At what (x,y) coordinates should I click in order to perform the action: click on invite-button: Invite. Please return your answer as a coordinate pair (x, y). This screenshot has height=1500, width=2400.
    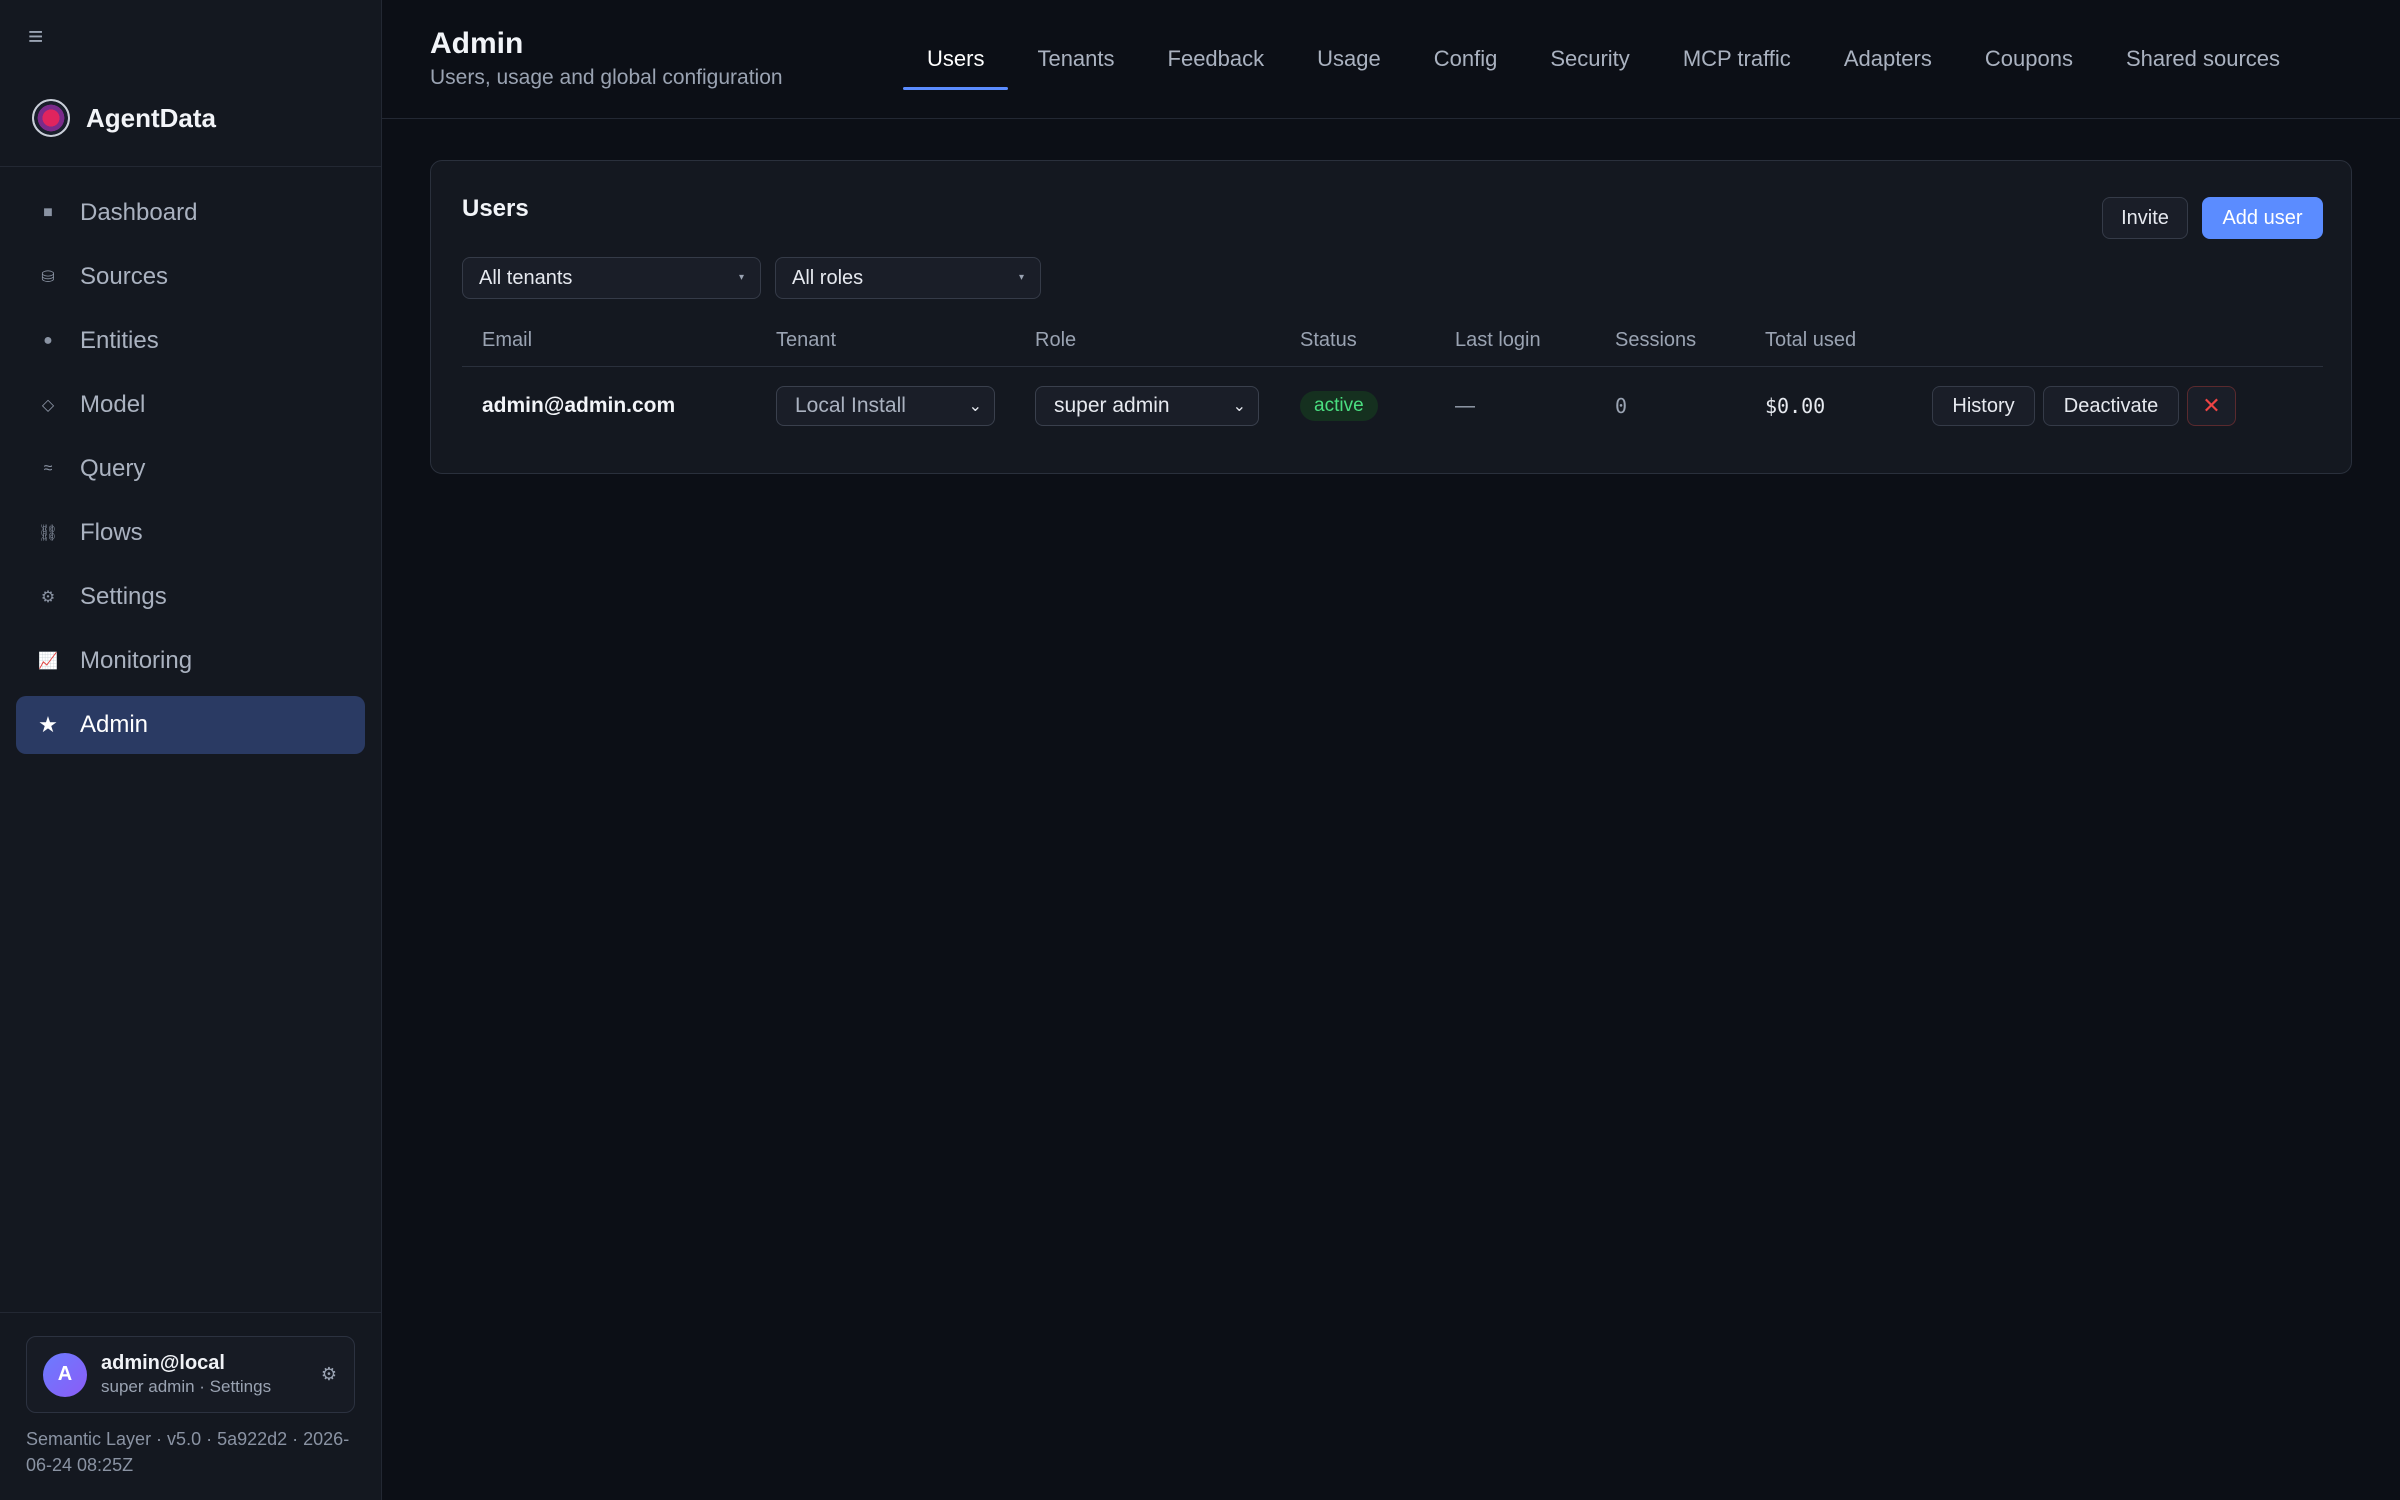
    Looking at the image, I should click on (2145, 218).